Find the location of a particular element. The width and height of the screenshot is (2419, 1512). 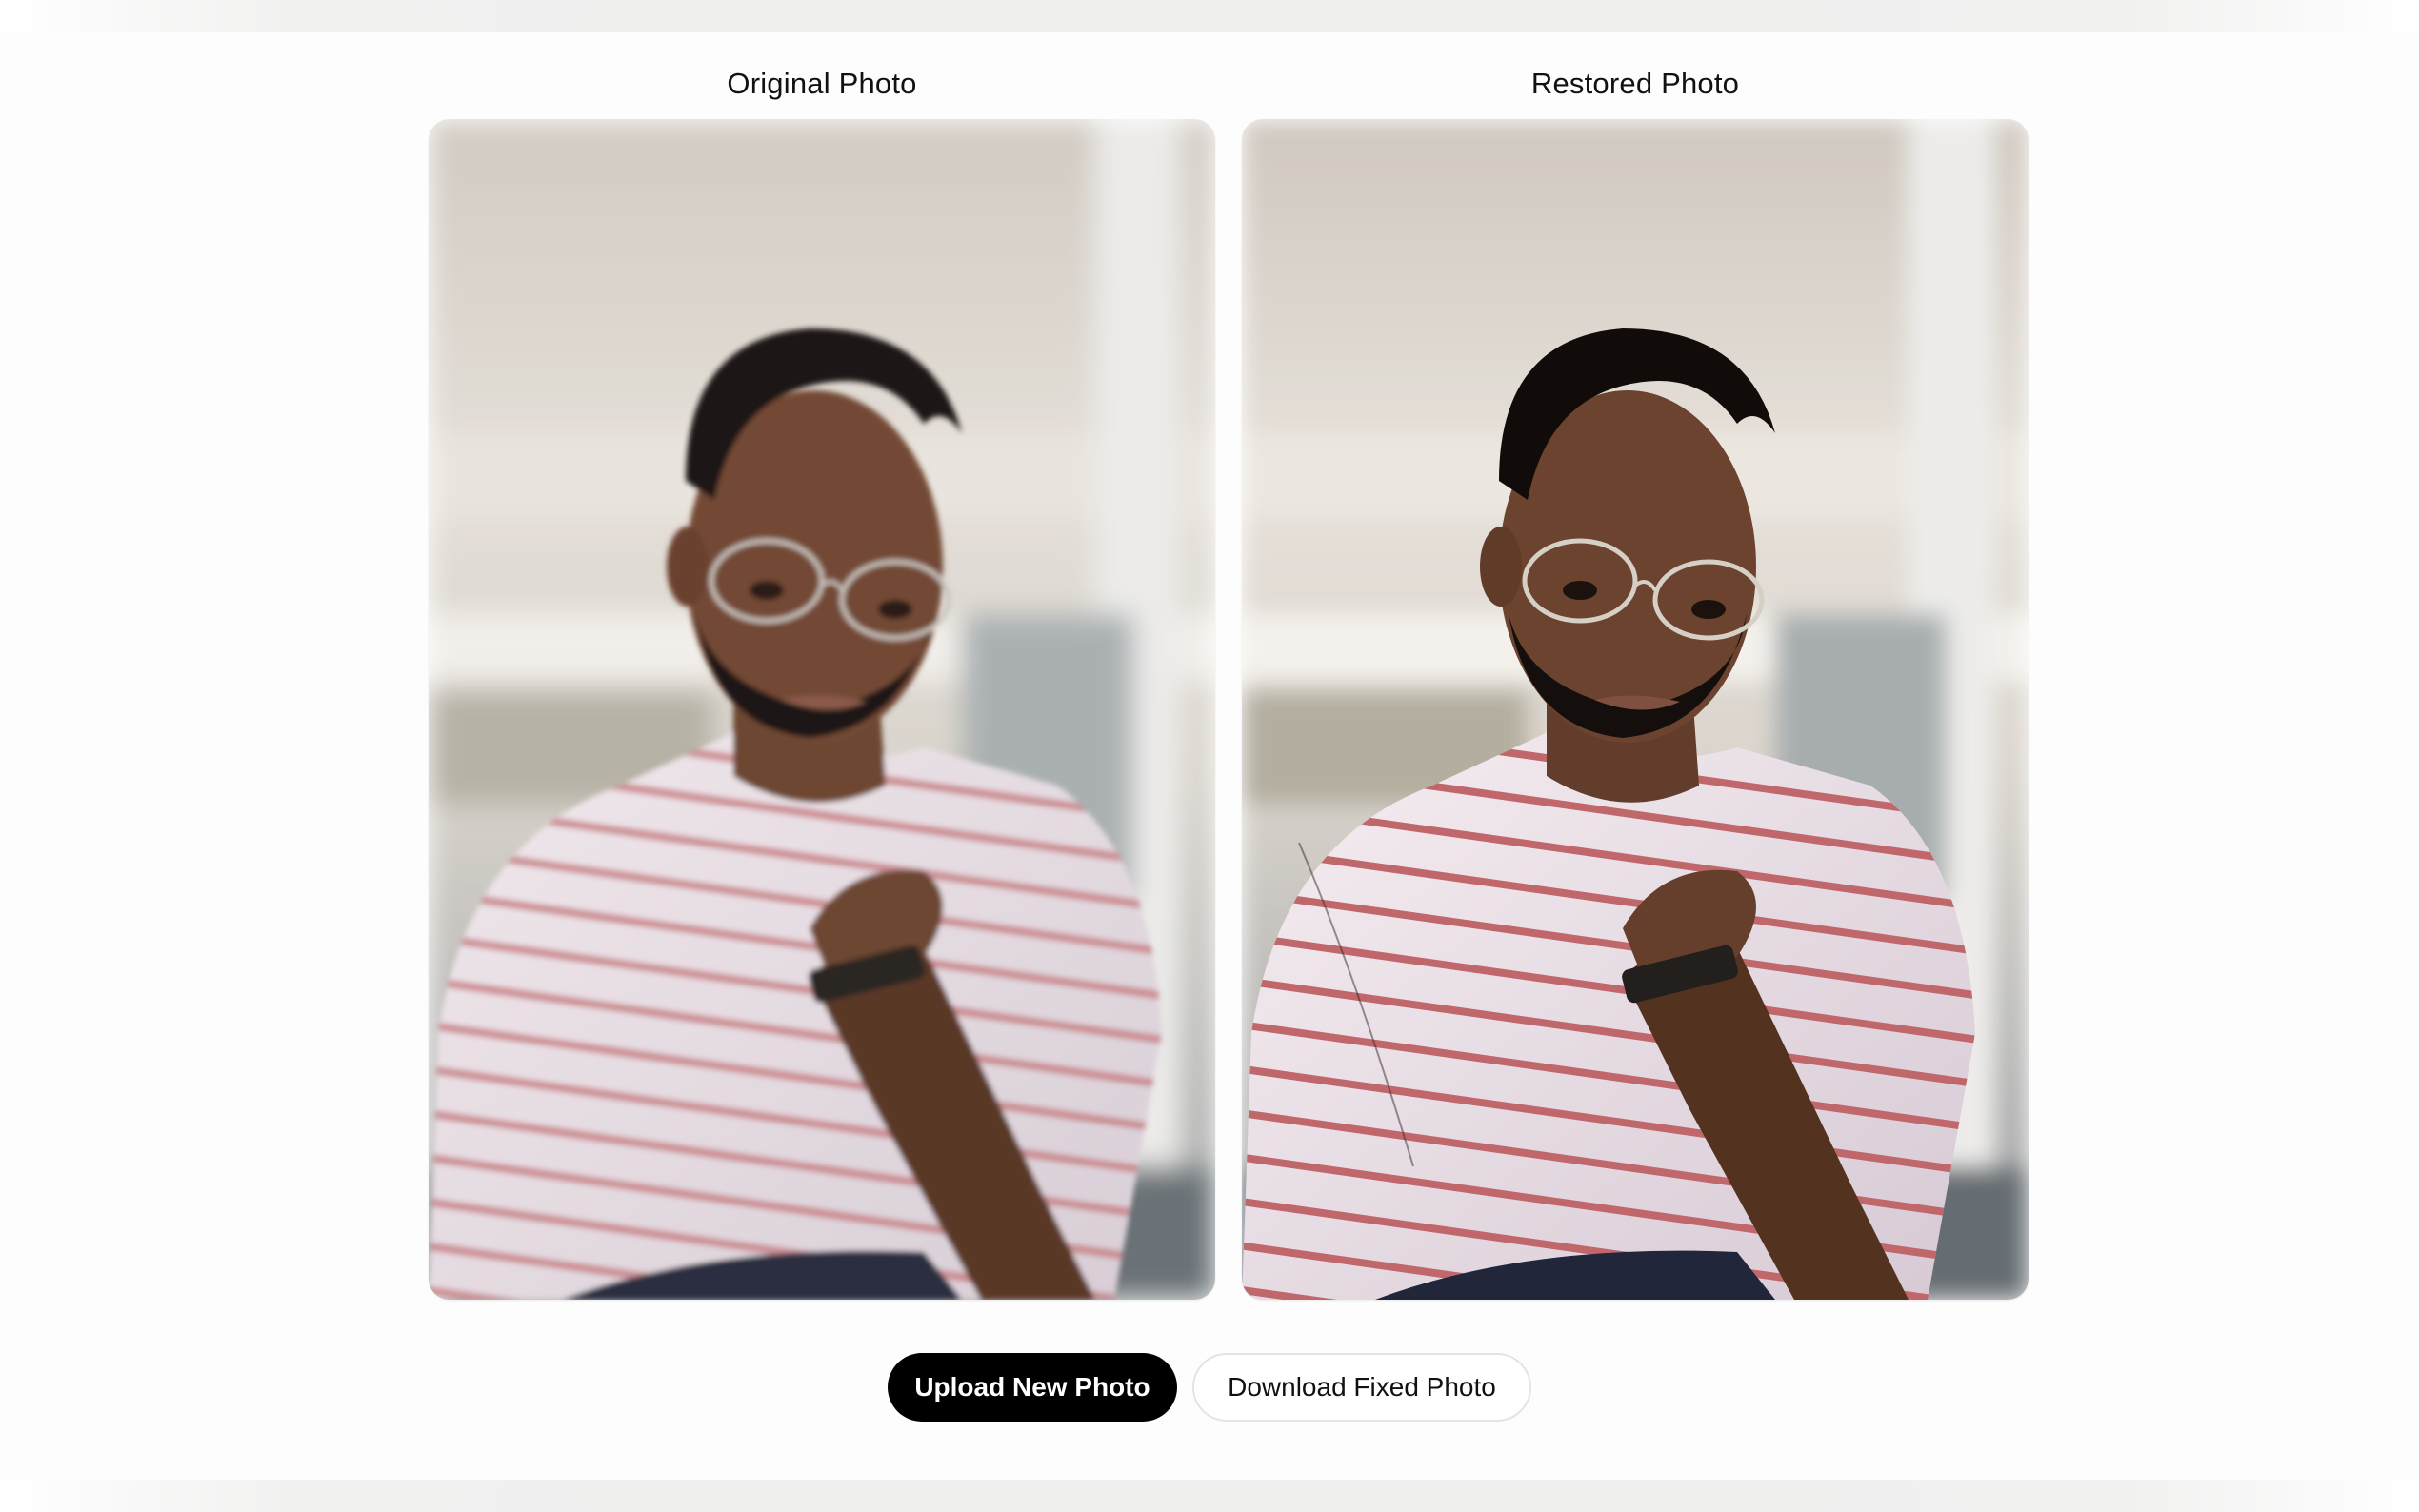

top-edge-shadow is located at coordinates (1209, 16).